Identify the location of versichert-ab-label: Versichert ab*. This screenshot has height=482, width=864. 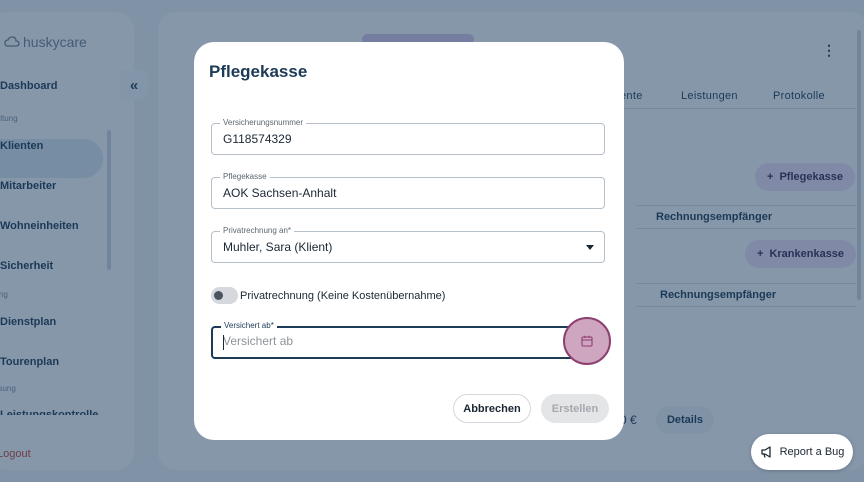
(249, 326).